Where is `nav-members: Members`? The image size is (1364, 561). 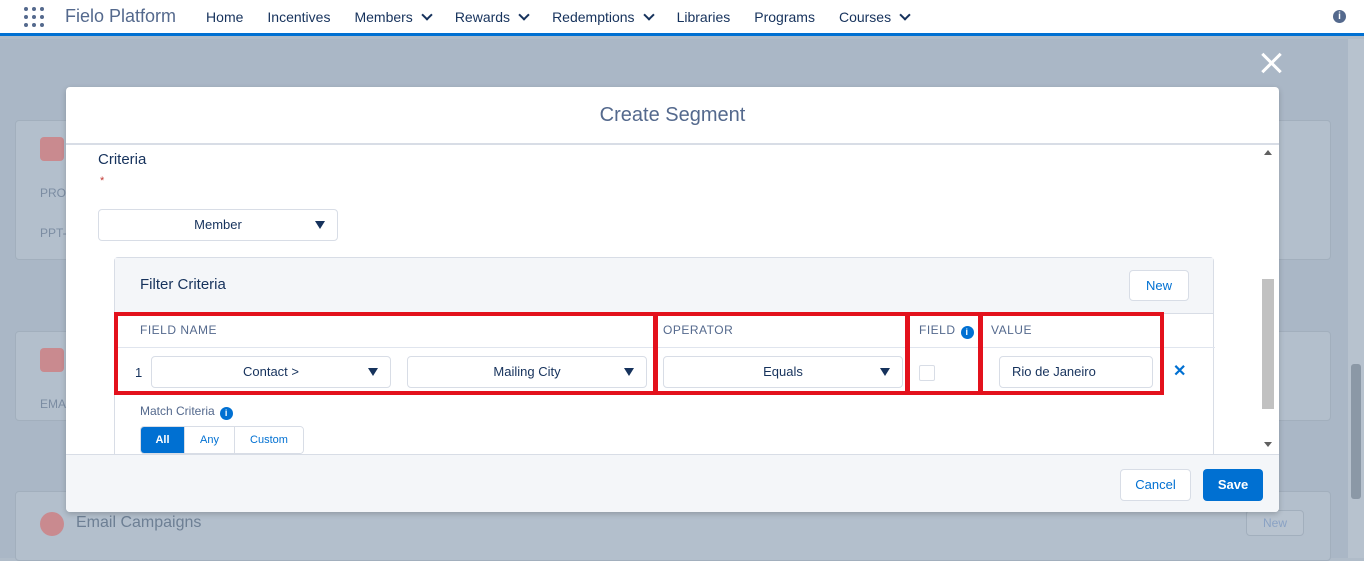
nav-members: Members is located at coordinates (393, 16).